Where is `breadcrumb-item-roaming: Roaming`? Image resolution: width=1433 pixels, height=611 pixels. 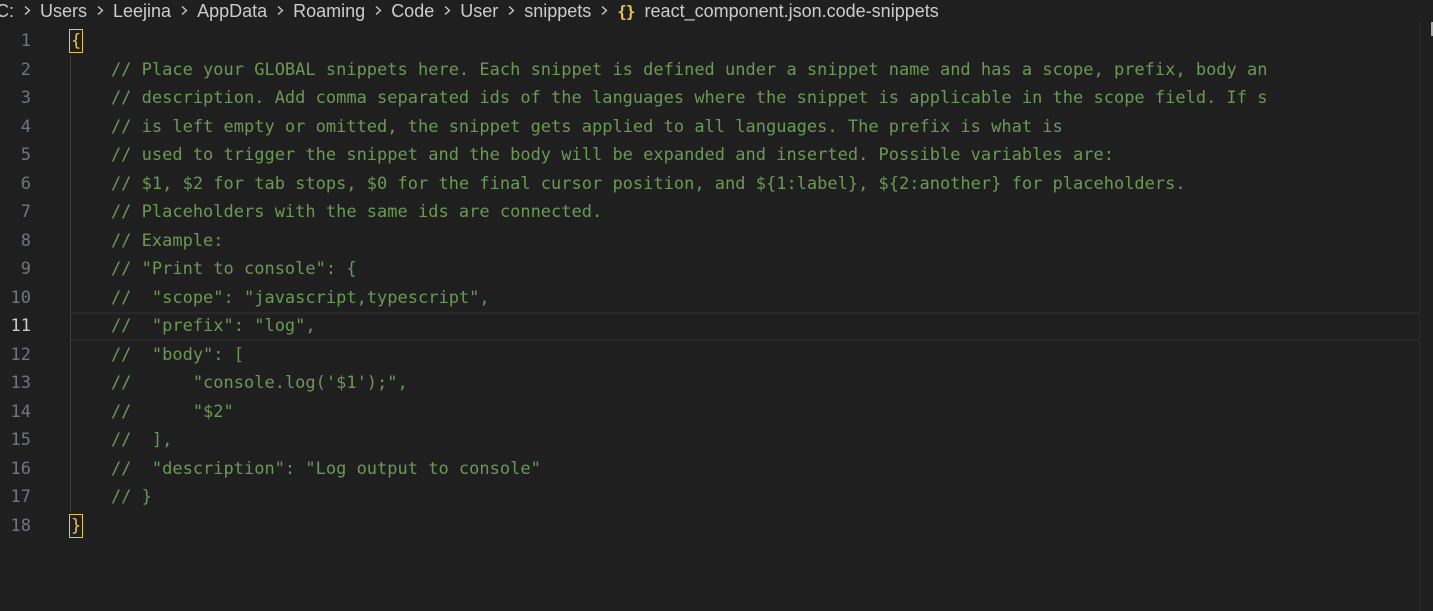
breadcrumb-item-roaming: Roaming is located at coordinates (329, 11).